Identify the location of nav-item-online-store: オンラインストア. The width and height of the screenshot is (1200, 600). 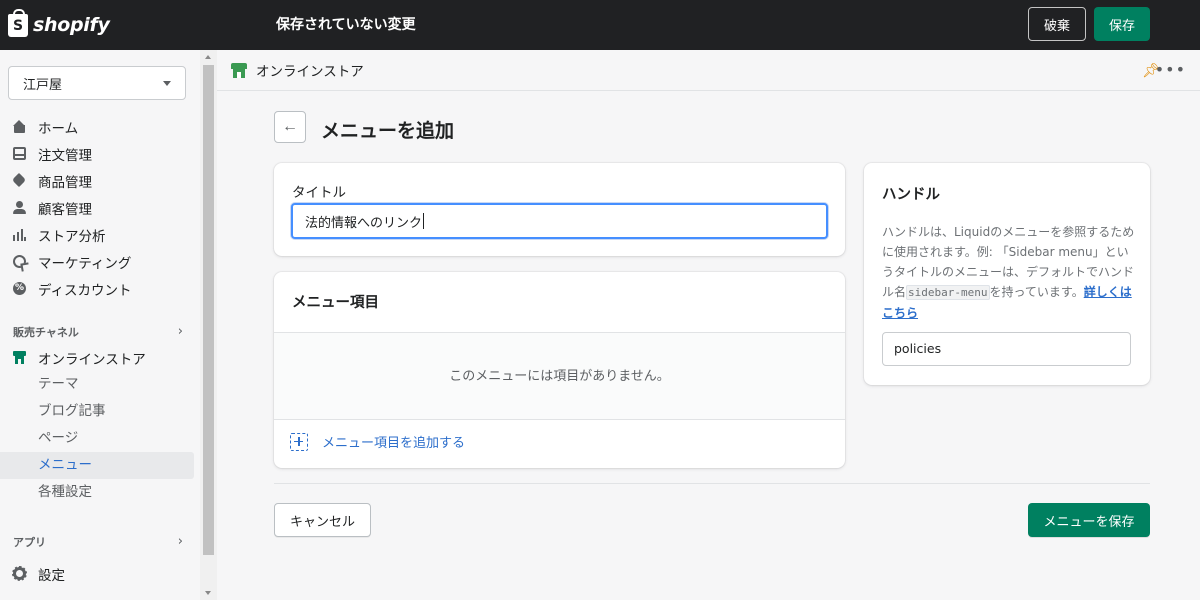
(100, 357).